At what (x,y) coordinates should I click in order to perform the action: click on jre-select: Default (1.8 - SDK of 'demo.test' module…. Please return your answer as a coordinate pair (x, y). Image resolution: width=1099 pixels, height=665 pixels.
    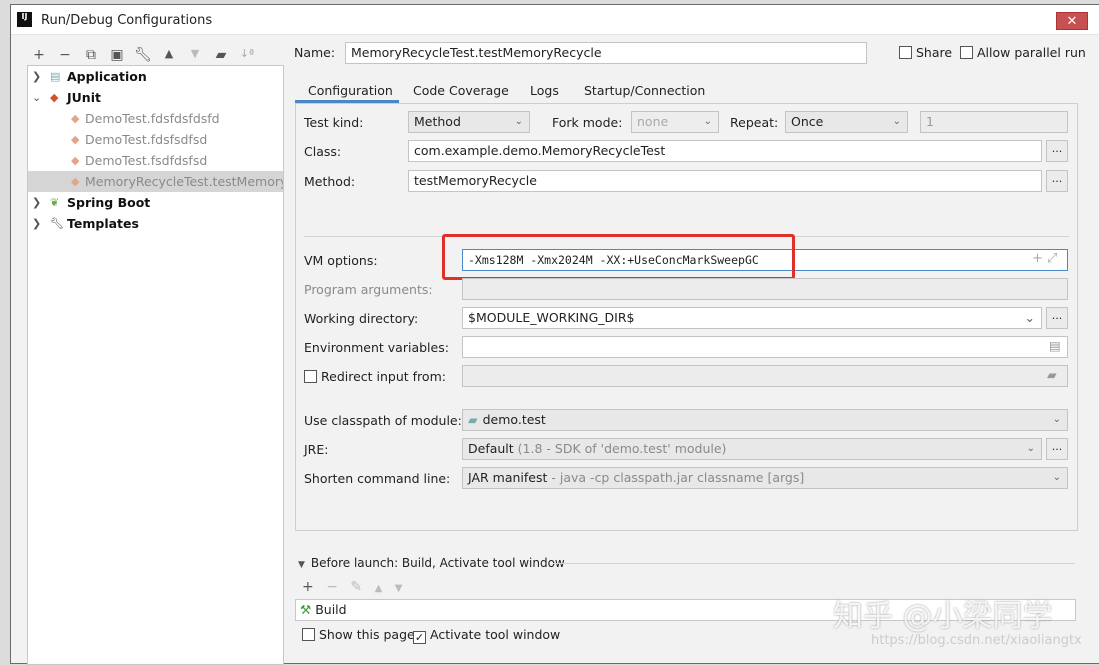
    Looking at the image, I should click on (752, 449).